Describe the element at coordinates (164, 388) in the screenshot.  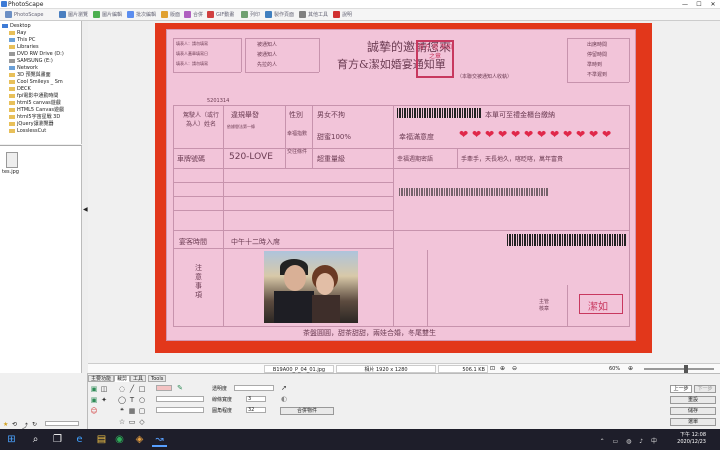
I see `color-swatch` at that location.